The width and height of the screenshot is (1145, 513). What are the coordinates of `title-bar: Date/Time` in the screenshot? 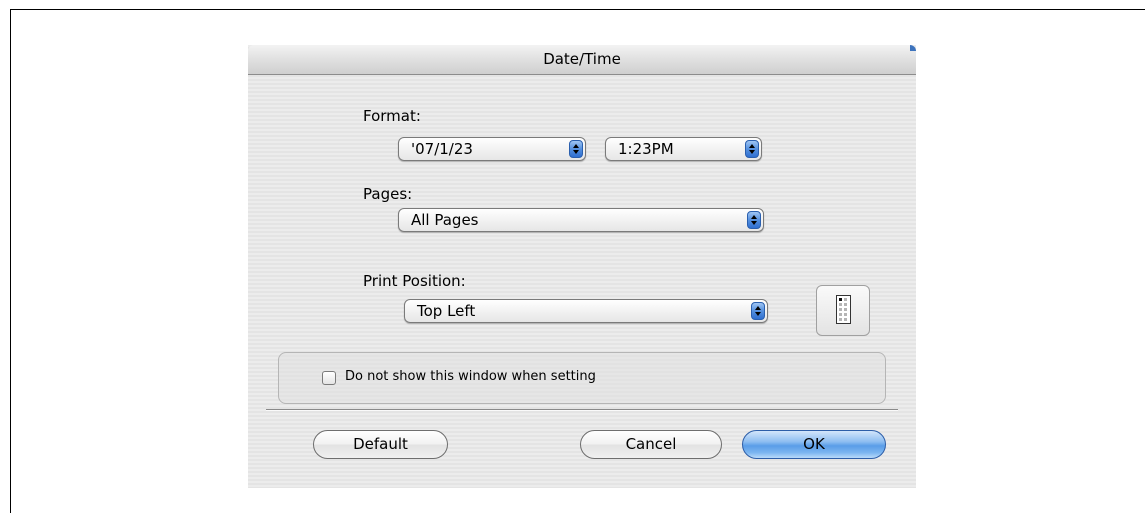 It's located at (582, 60).